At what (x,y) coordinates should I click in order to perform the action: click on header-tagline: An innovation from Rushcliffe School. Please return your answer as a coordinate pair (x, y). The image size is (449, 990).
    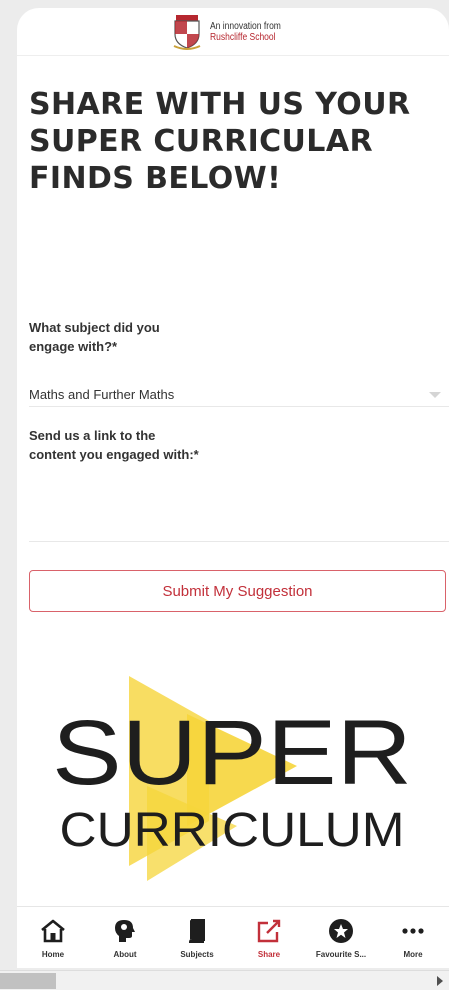
    Looking at the image, I should click on (245, 32).